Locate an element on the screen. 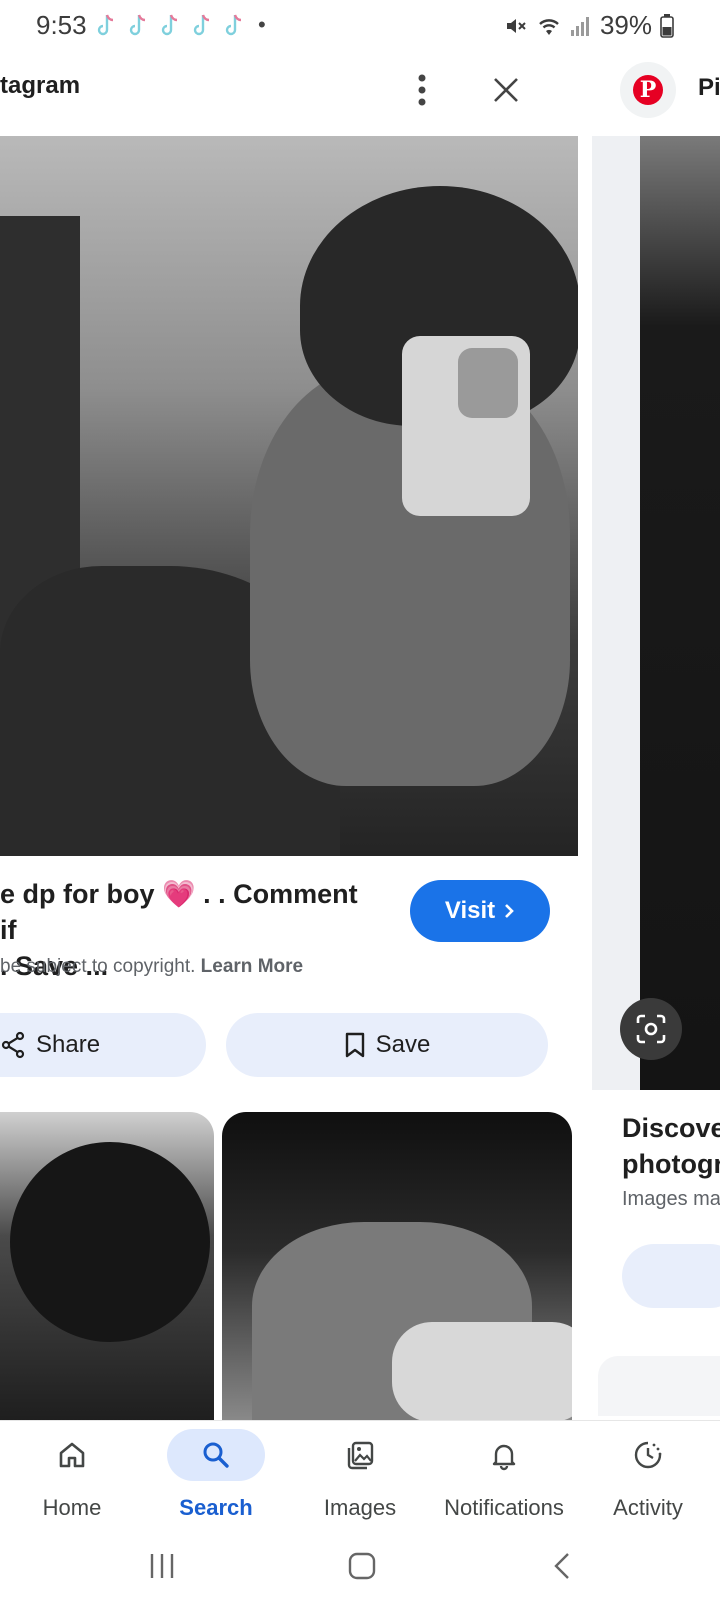  close-icon is located at coordinates (506, 90).